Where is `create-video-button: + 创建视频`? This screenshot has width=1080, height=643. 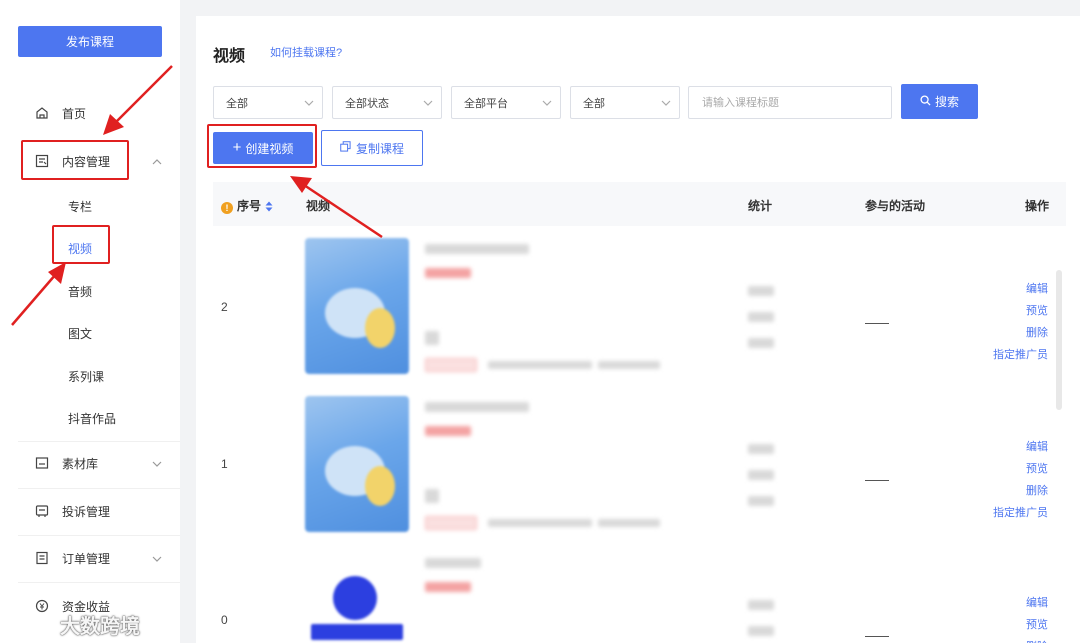 create-video-button: + 创建视频 is located at coordinates (263, 148).